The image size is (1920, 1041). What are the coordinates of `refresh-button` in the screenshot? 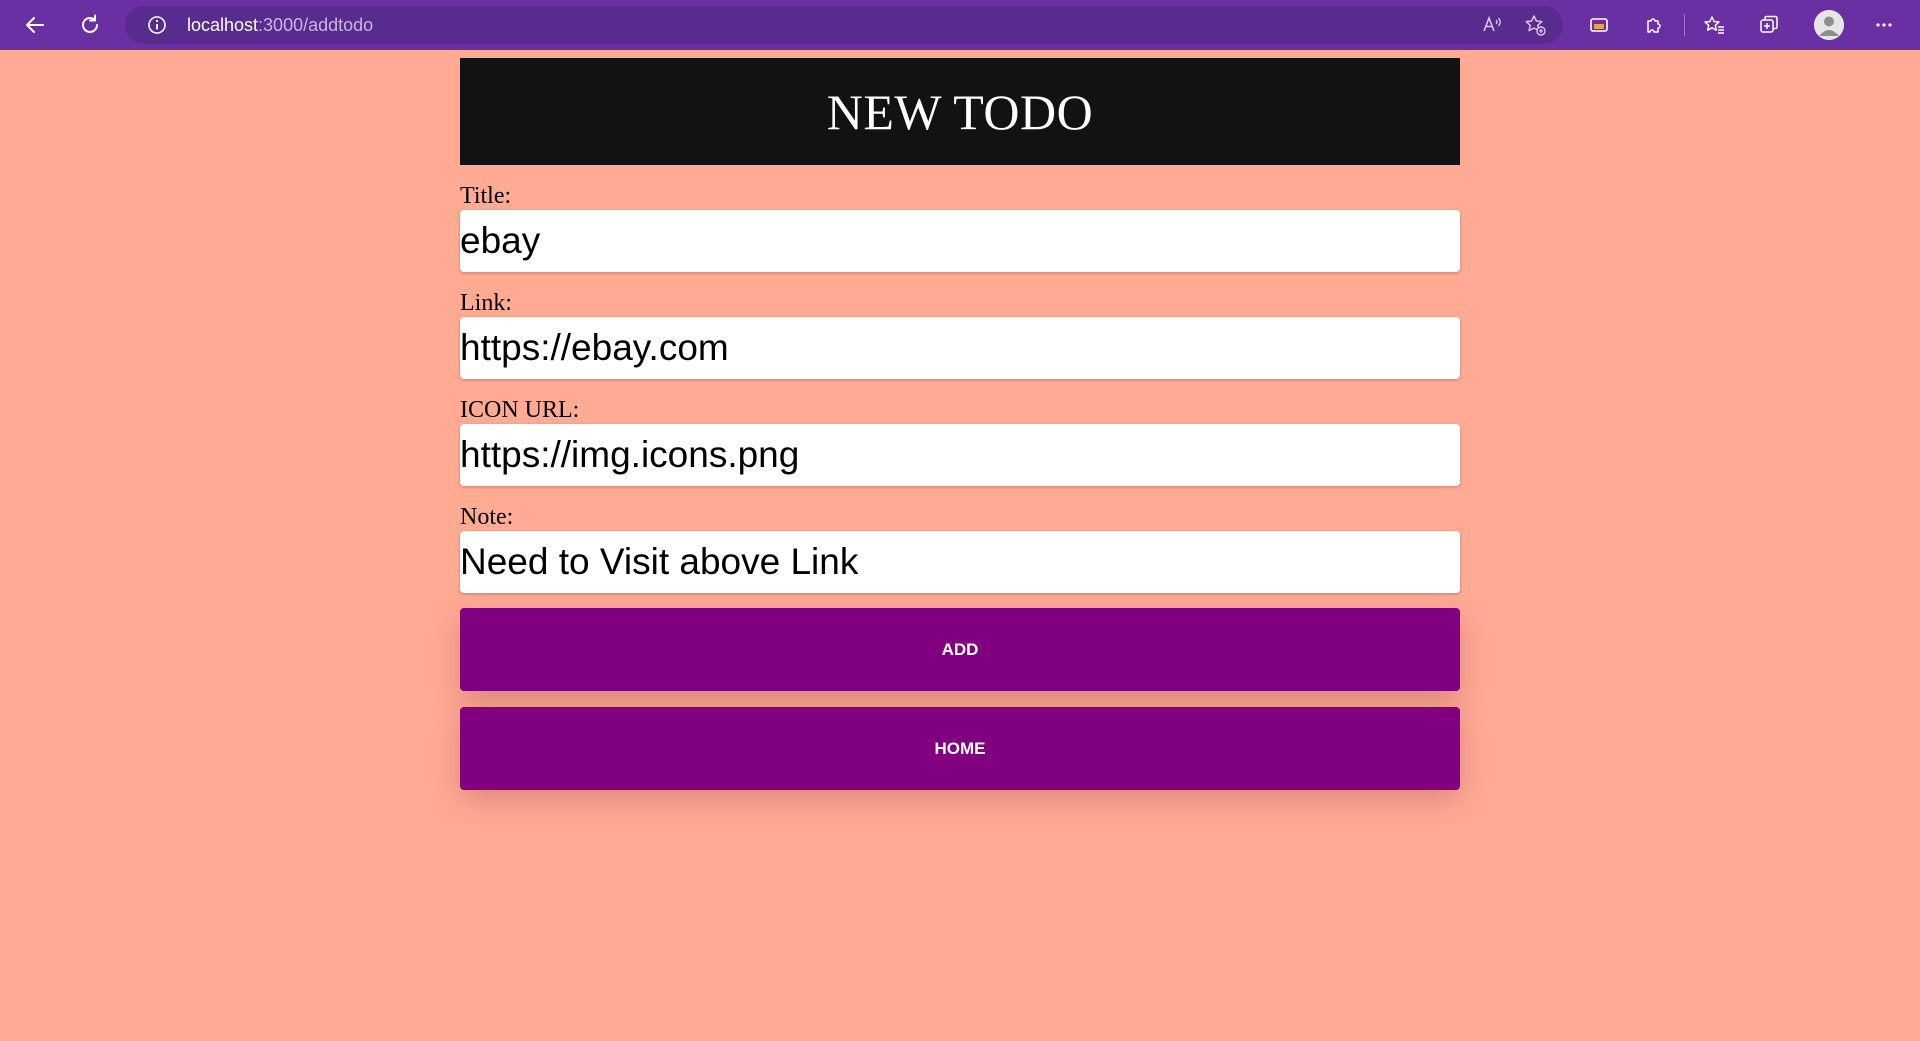 It's located at (90, 25).